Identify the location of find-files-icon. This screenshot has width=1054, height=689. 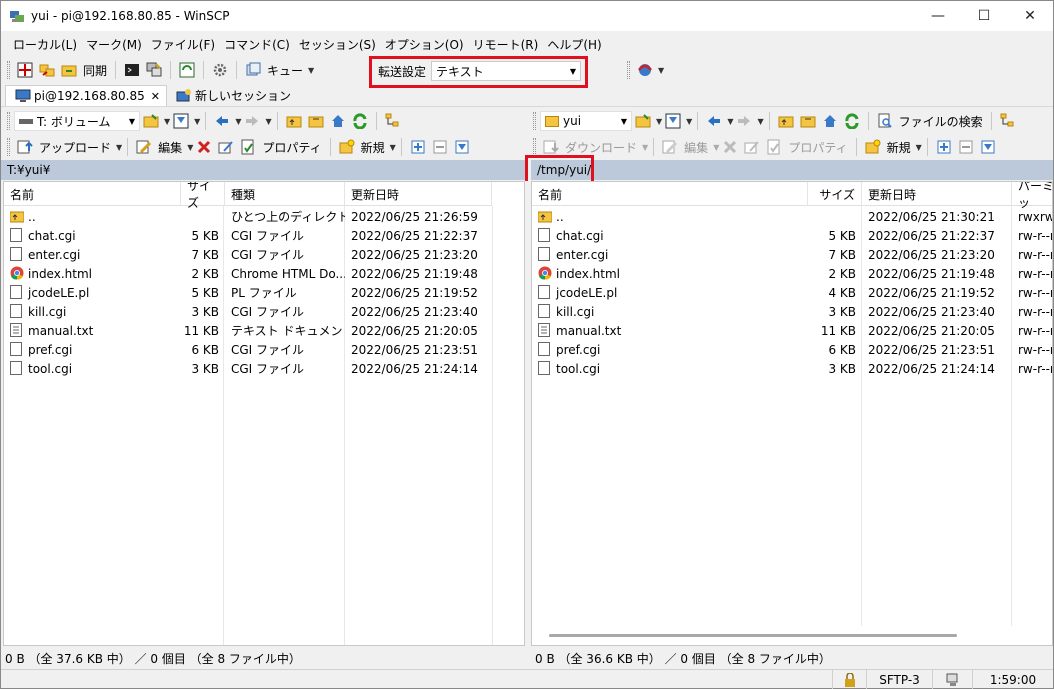
(885, 121).